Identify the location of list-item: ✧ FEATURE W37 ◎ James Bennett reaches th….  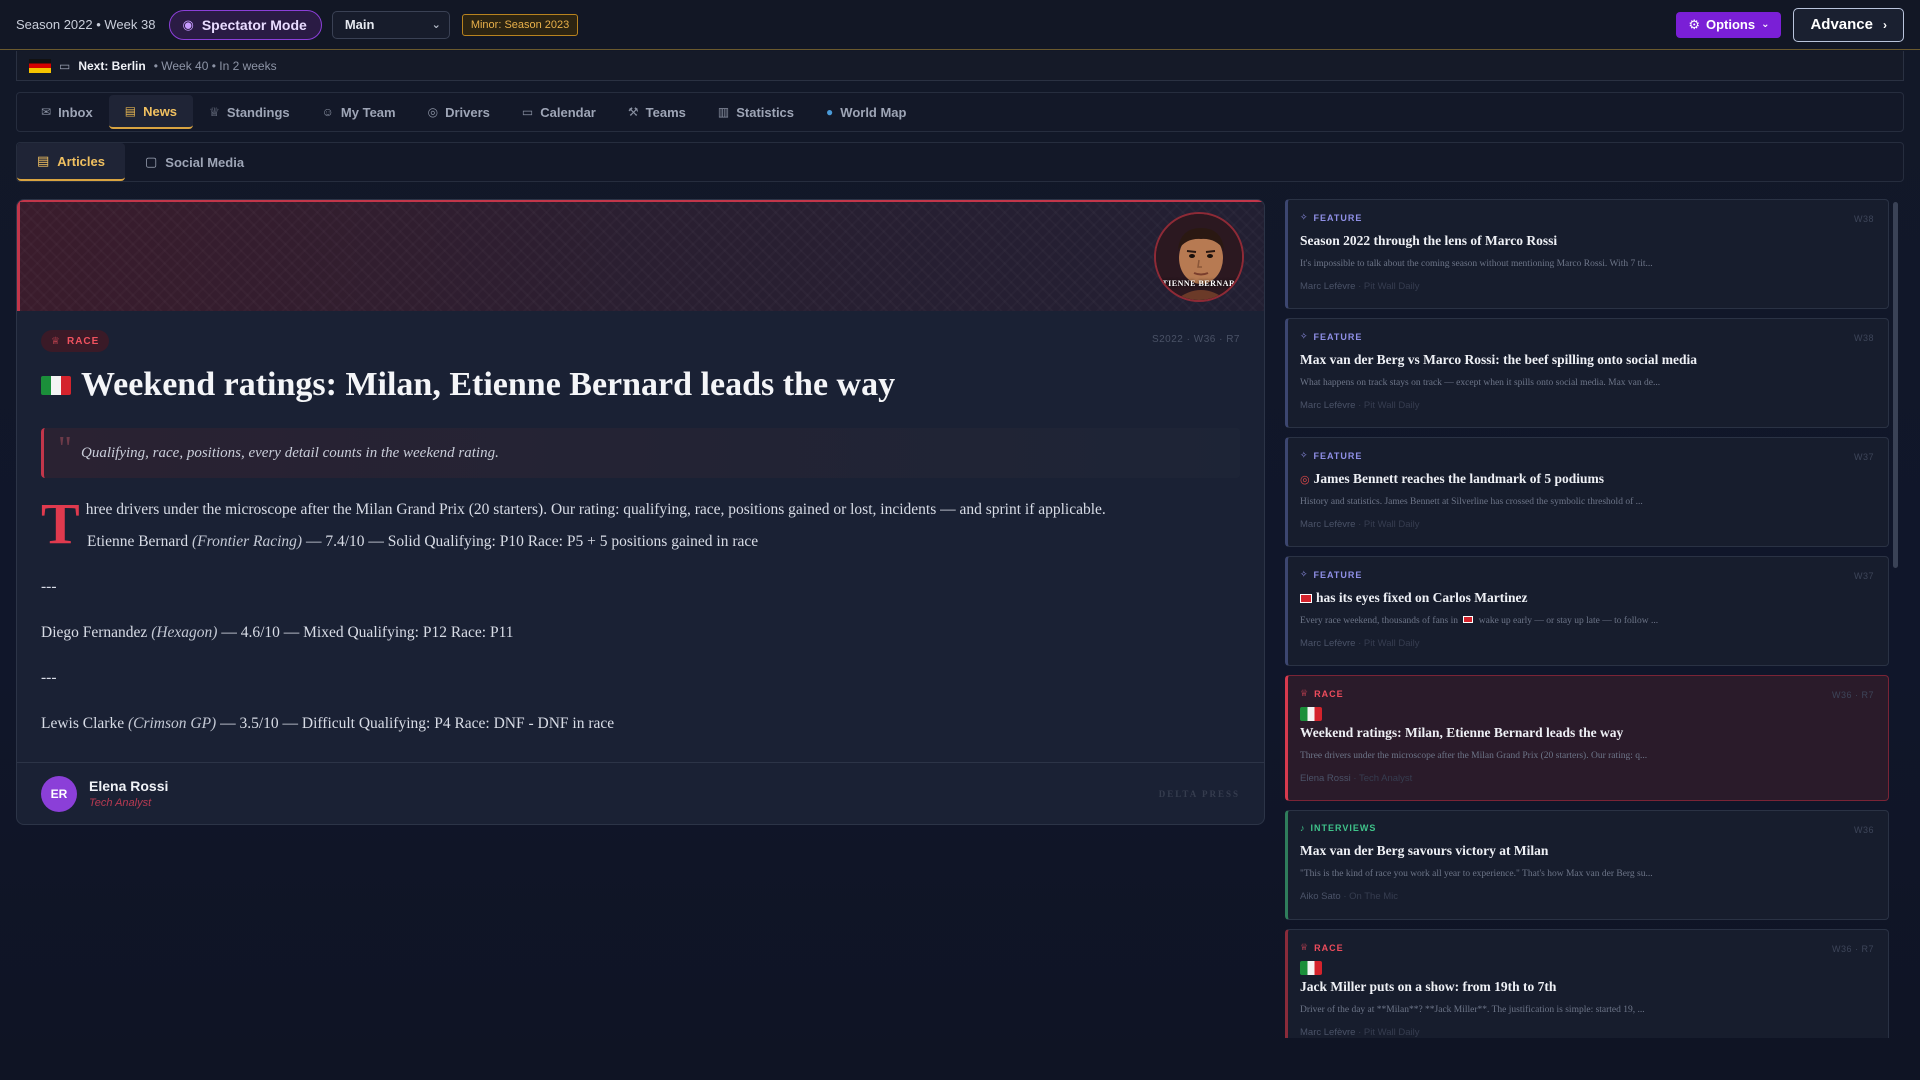
(1587, 492).